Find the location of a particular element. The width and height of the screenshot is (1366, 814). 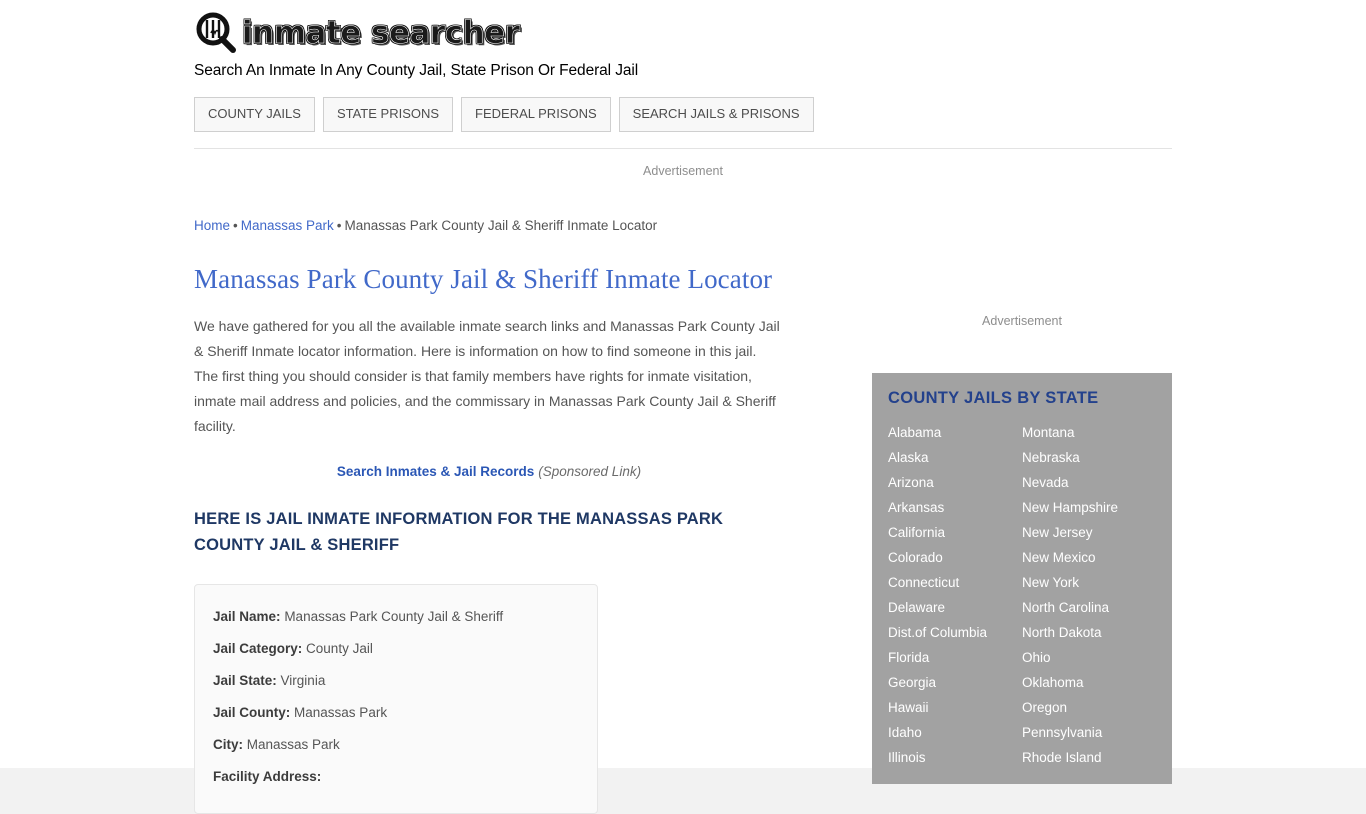

state-link-florida: Florida is located at coordinates (955, 657).